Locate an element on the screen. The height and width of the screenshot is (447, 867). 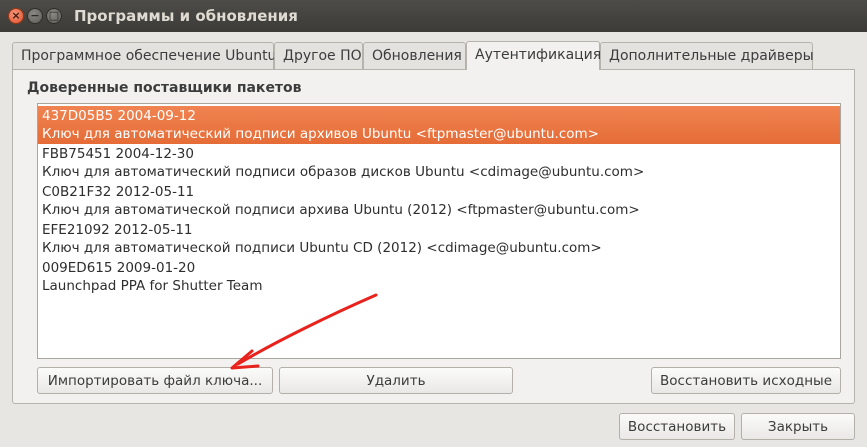
minimize-icon: − is located at coordinates (35, 15).